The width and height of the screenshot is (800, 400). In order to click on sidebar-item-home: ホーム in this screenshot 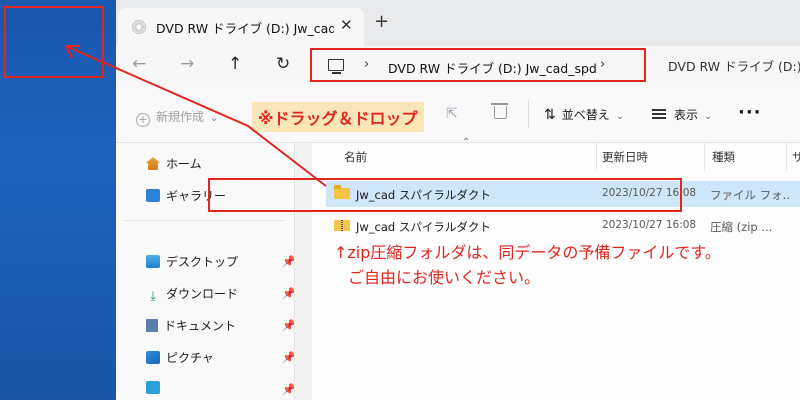, I will do `click(174, 163)`.